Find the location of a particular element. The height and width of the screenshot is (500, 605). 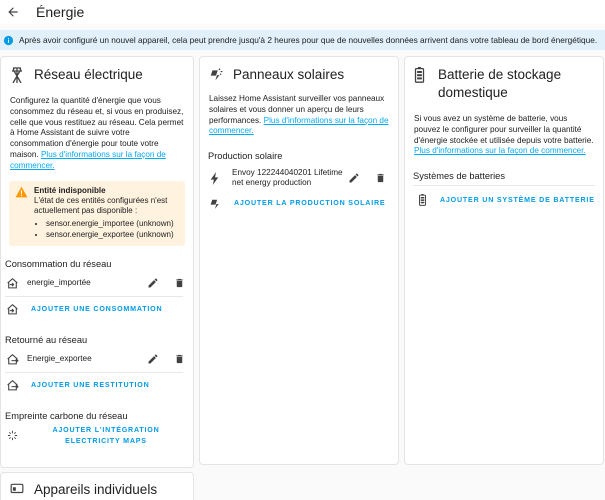

add-solar-production-button: Ajouter la production solaire is located at coordinates (309, 203).